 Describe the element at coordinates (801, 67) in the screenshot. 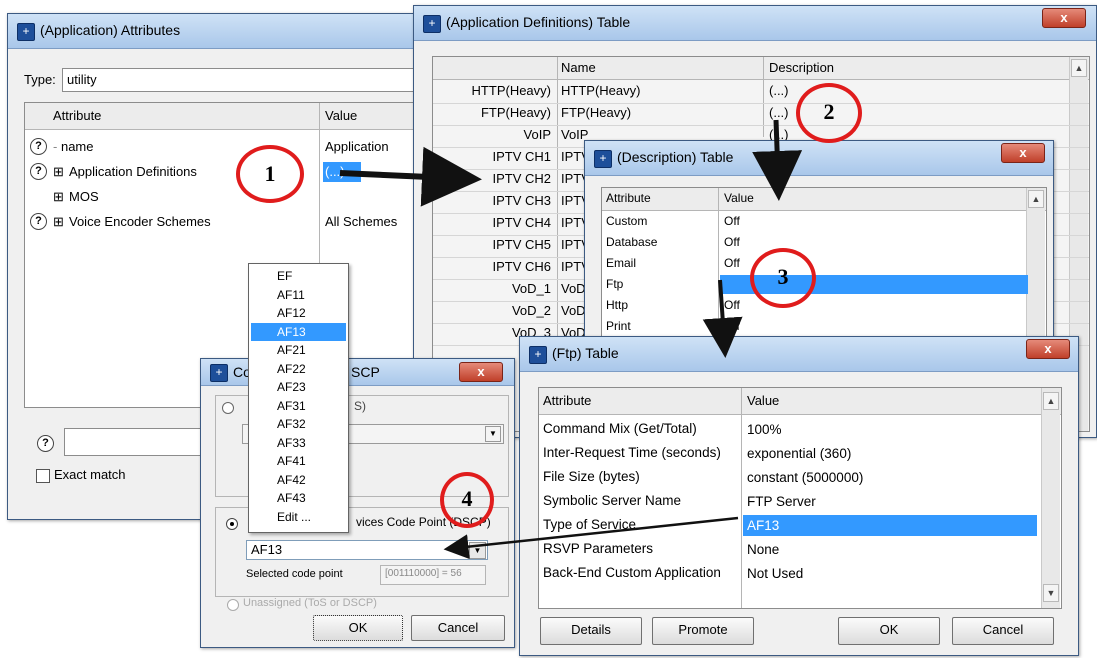

I see `col-description-header: Description` at that location.